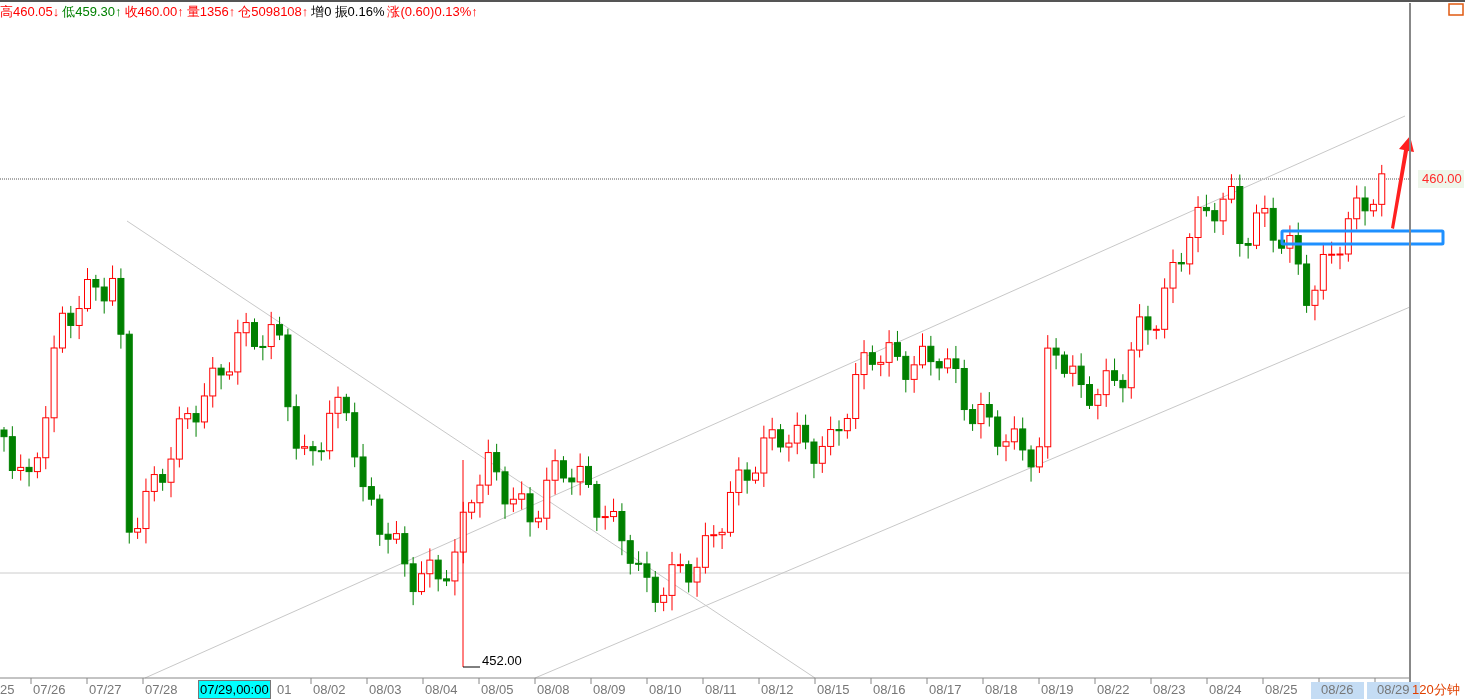  Describe the element at coordinates (777, 690) in the screenshot. I see `date-label: 08/12` at that location.